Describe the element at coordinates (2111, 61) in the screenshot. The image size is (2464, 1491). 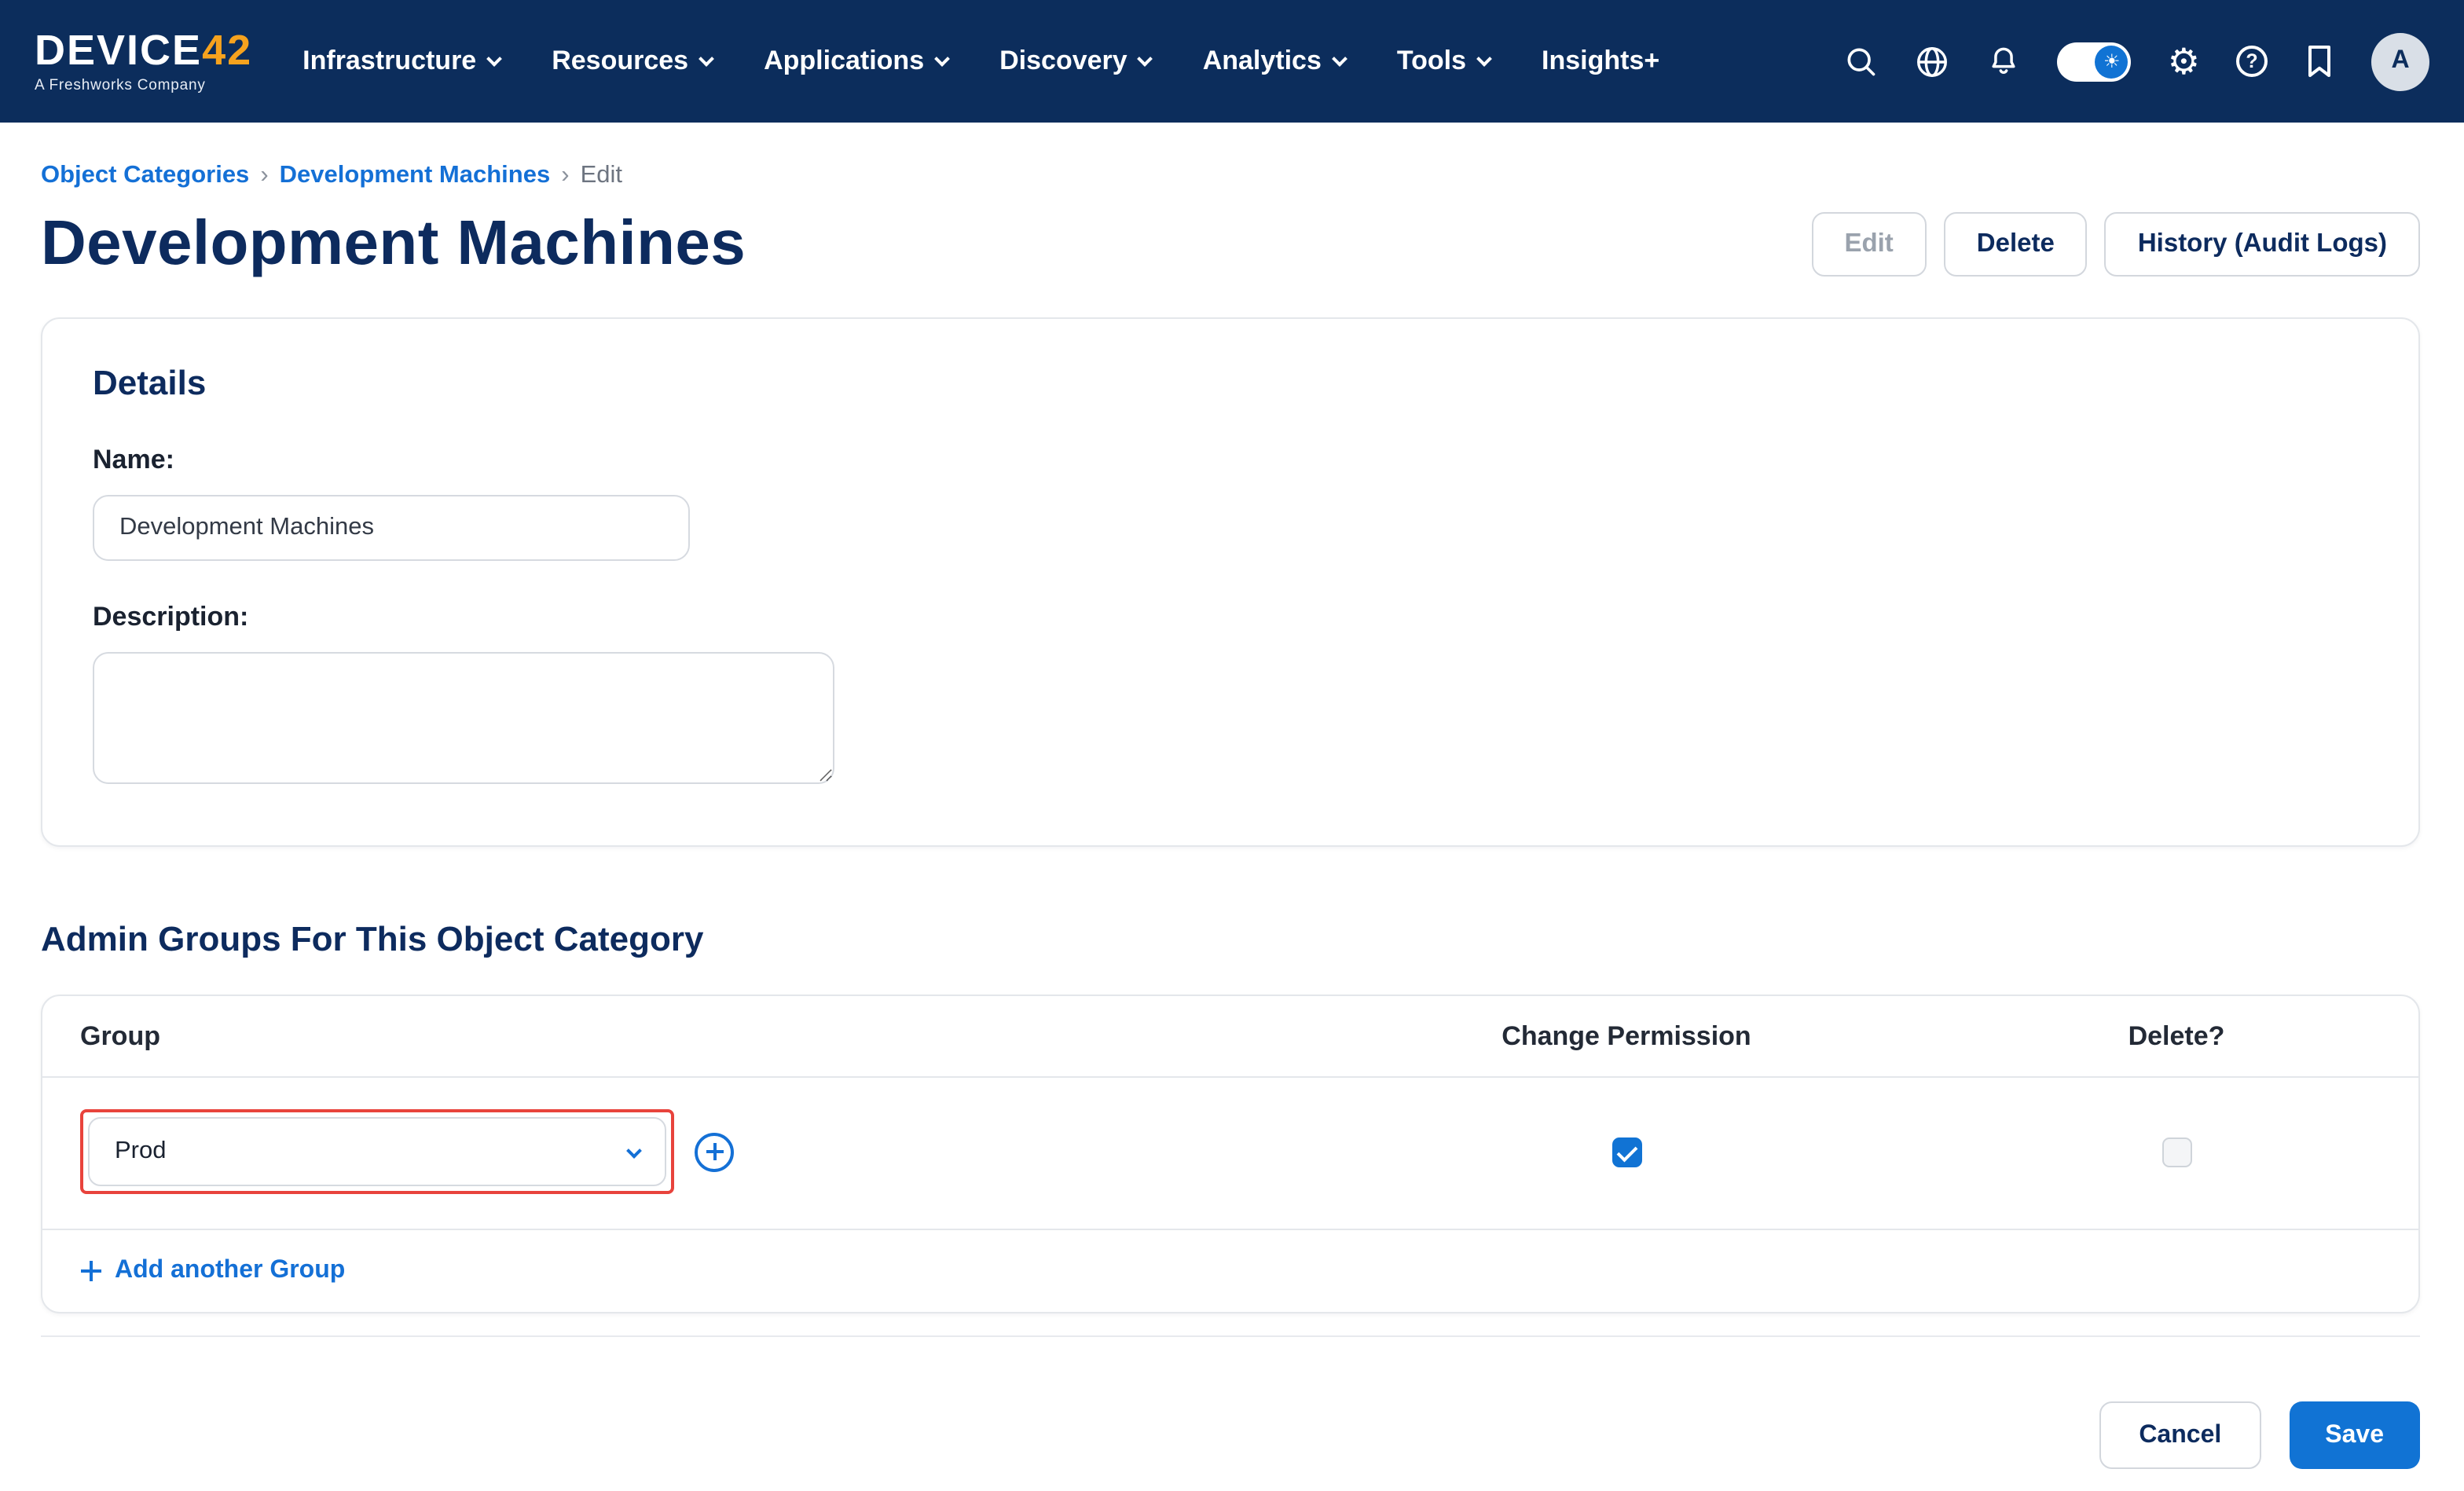
I see `sun-icon` at that location.